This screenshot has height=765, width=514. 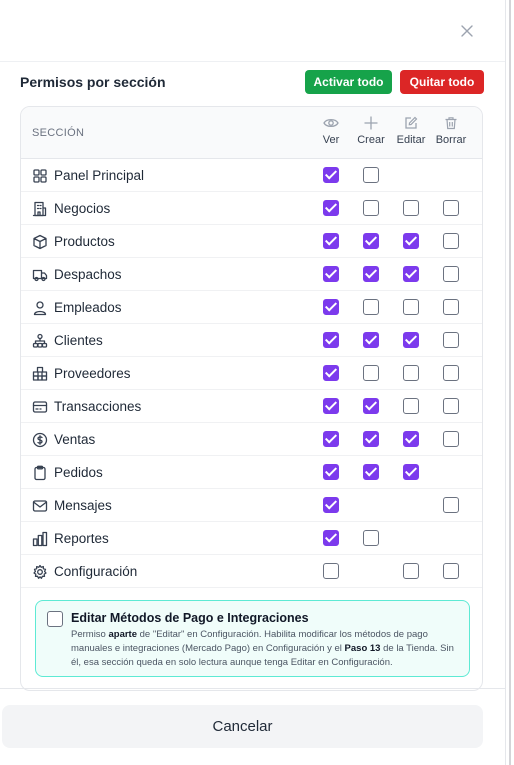 I want to click on table-row: Transacciones, so click(x=251, y=406).